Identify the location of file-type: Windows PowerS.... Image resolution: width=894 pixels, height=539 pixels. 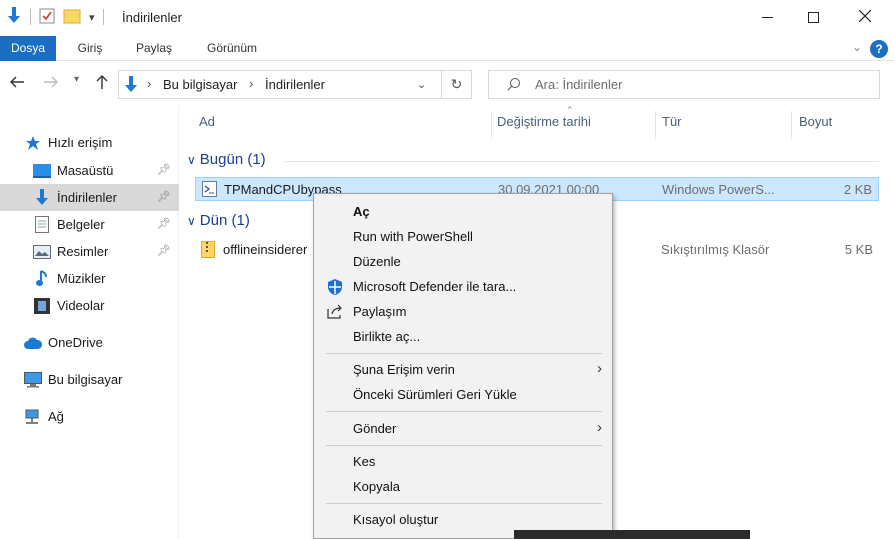
(718, 189).